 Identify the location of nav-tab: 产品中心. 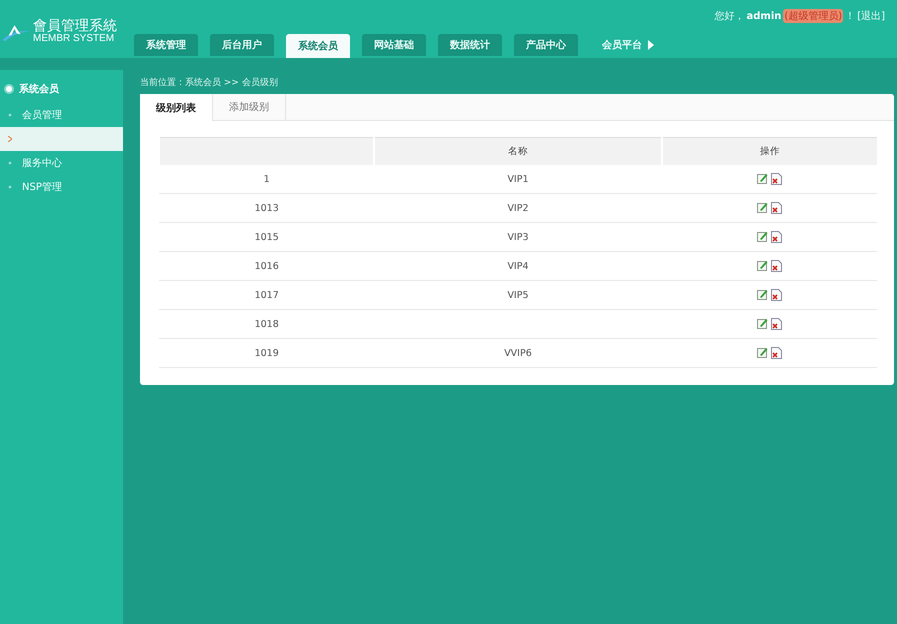
(546, 45).